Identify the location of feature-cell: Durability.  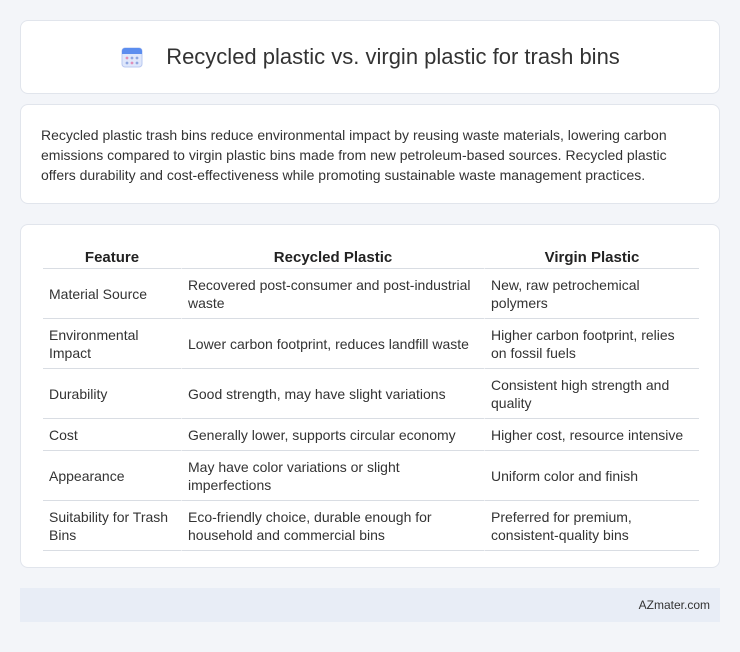
(112, 394).